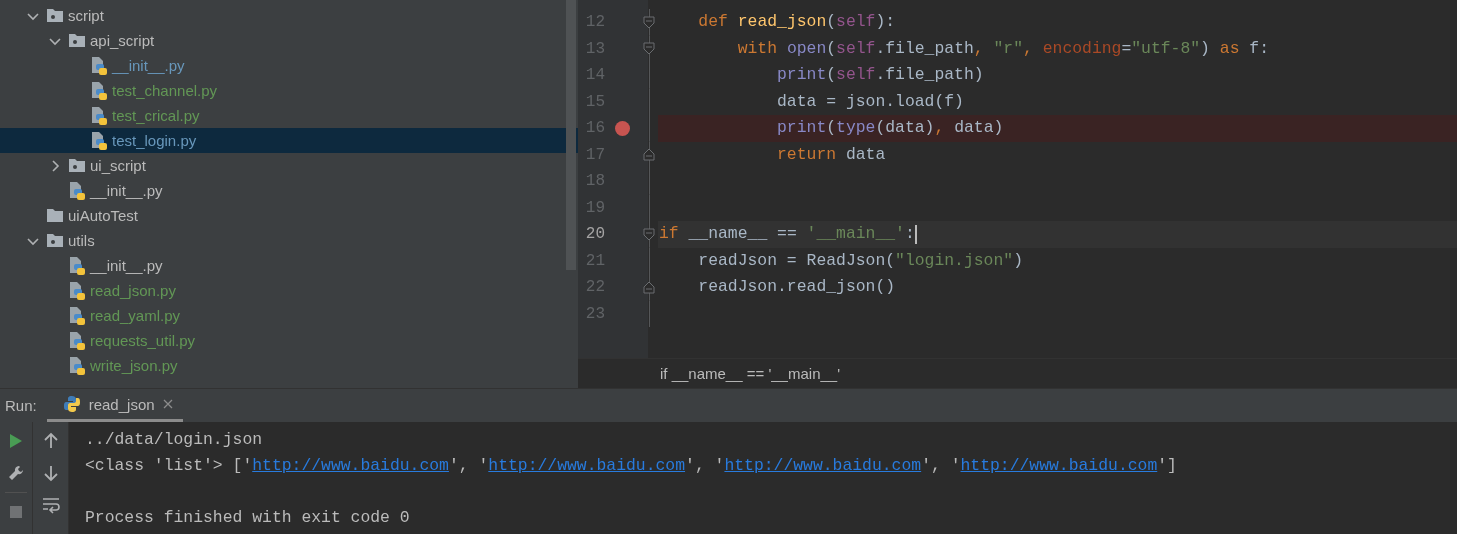 The image size is (1457, 534). What do you see at coordinates (750, 373) in the screenshot?
I see `breadcrumb: if __name__ == '__main__'` at bounding box center [750, 373].